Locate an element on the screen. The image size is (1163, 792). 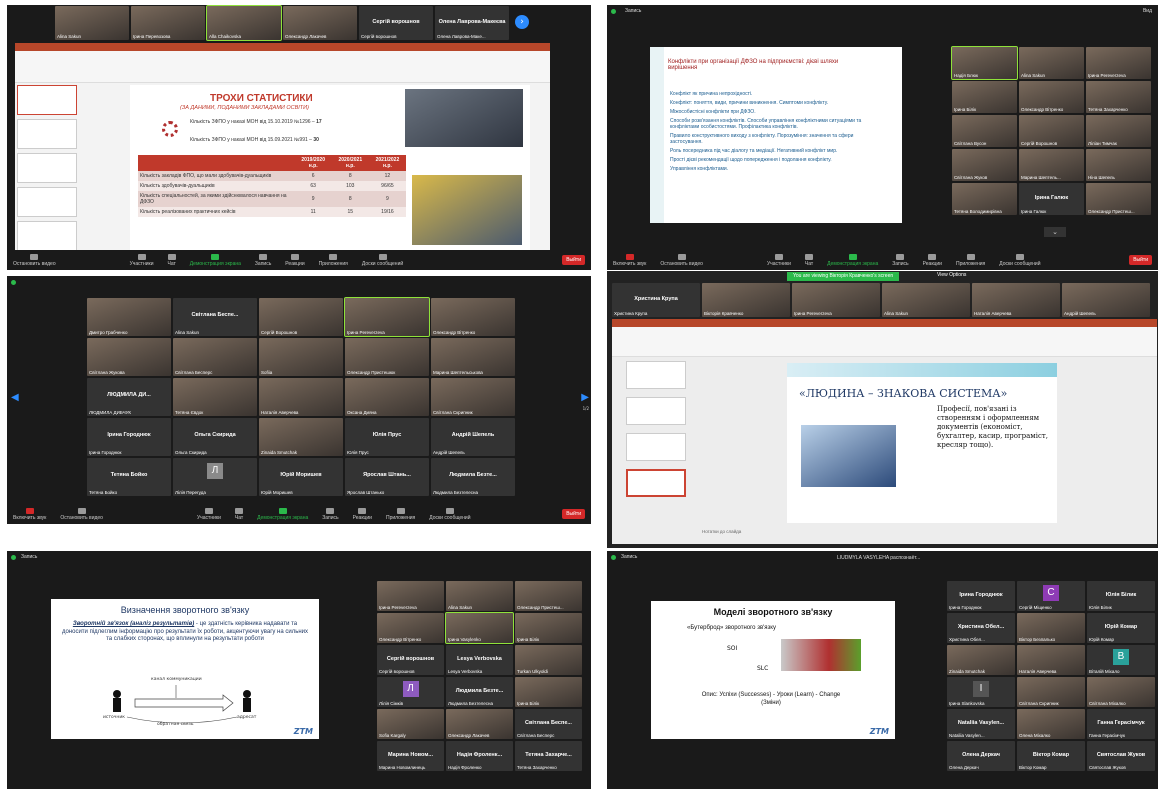
participant-tile: Надія Фроленк... Надія Фроленко is located at coordinates (479, 756).